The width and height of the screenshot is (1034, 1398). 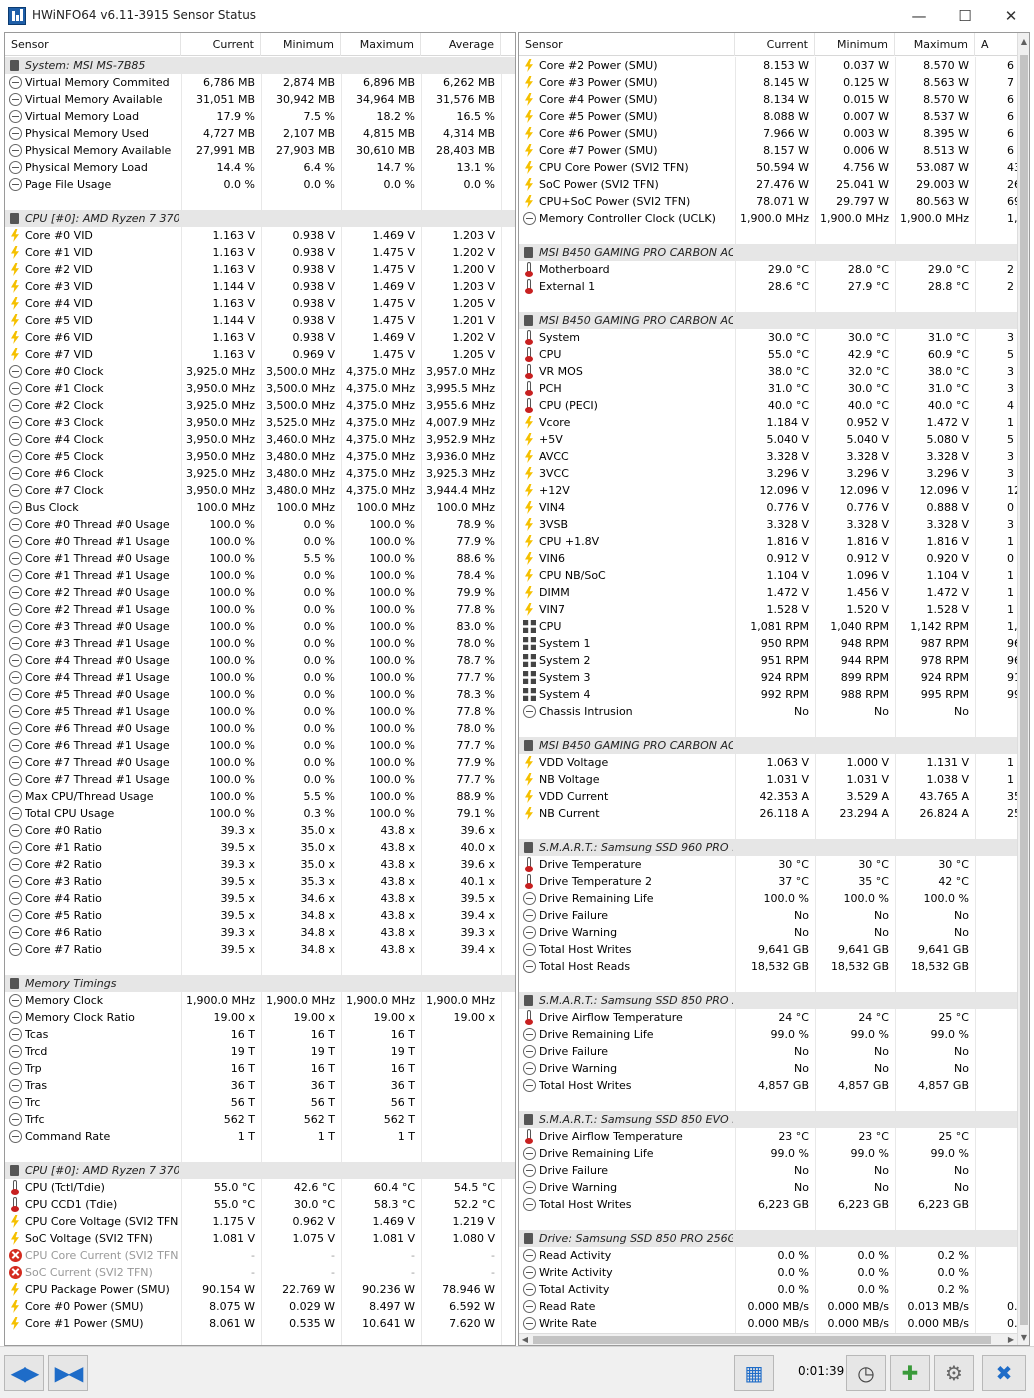 I want to click on sensor-row: Drive Warning No No No, so click(x=774, y=1068).